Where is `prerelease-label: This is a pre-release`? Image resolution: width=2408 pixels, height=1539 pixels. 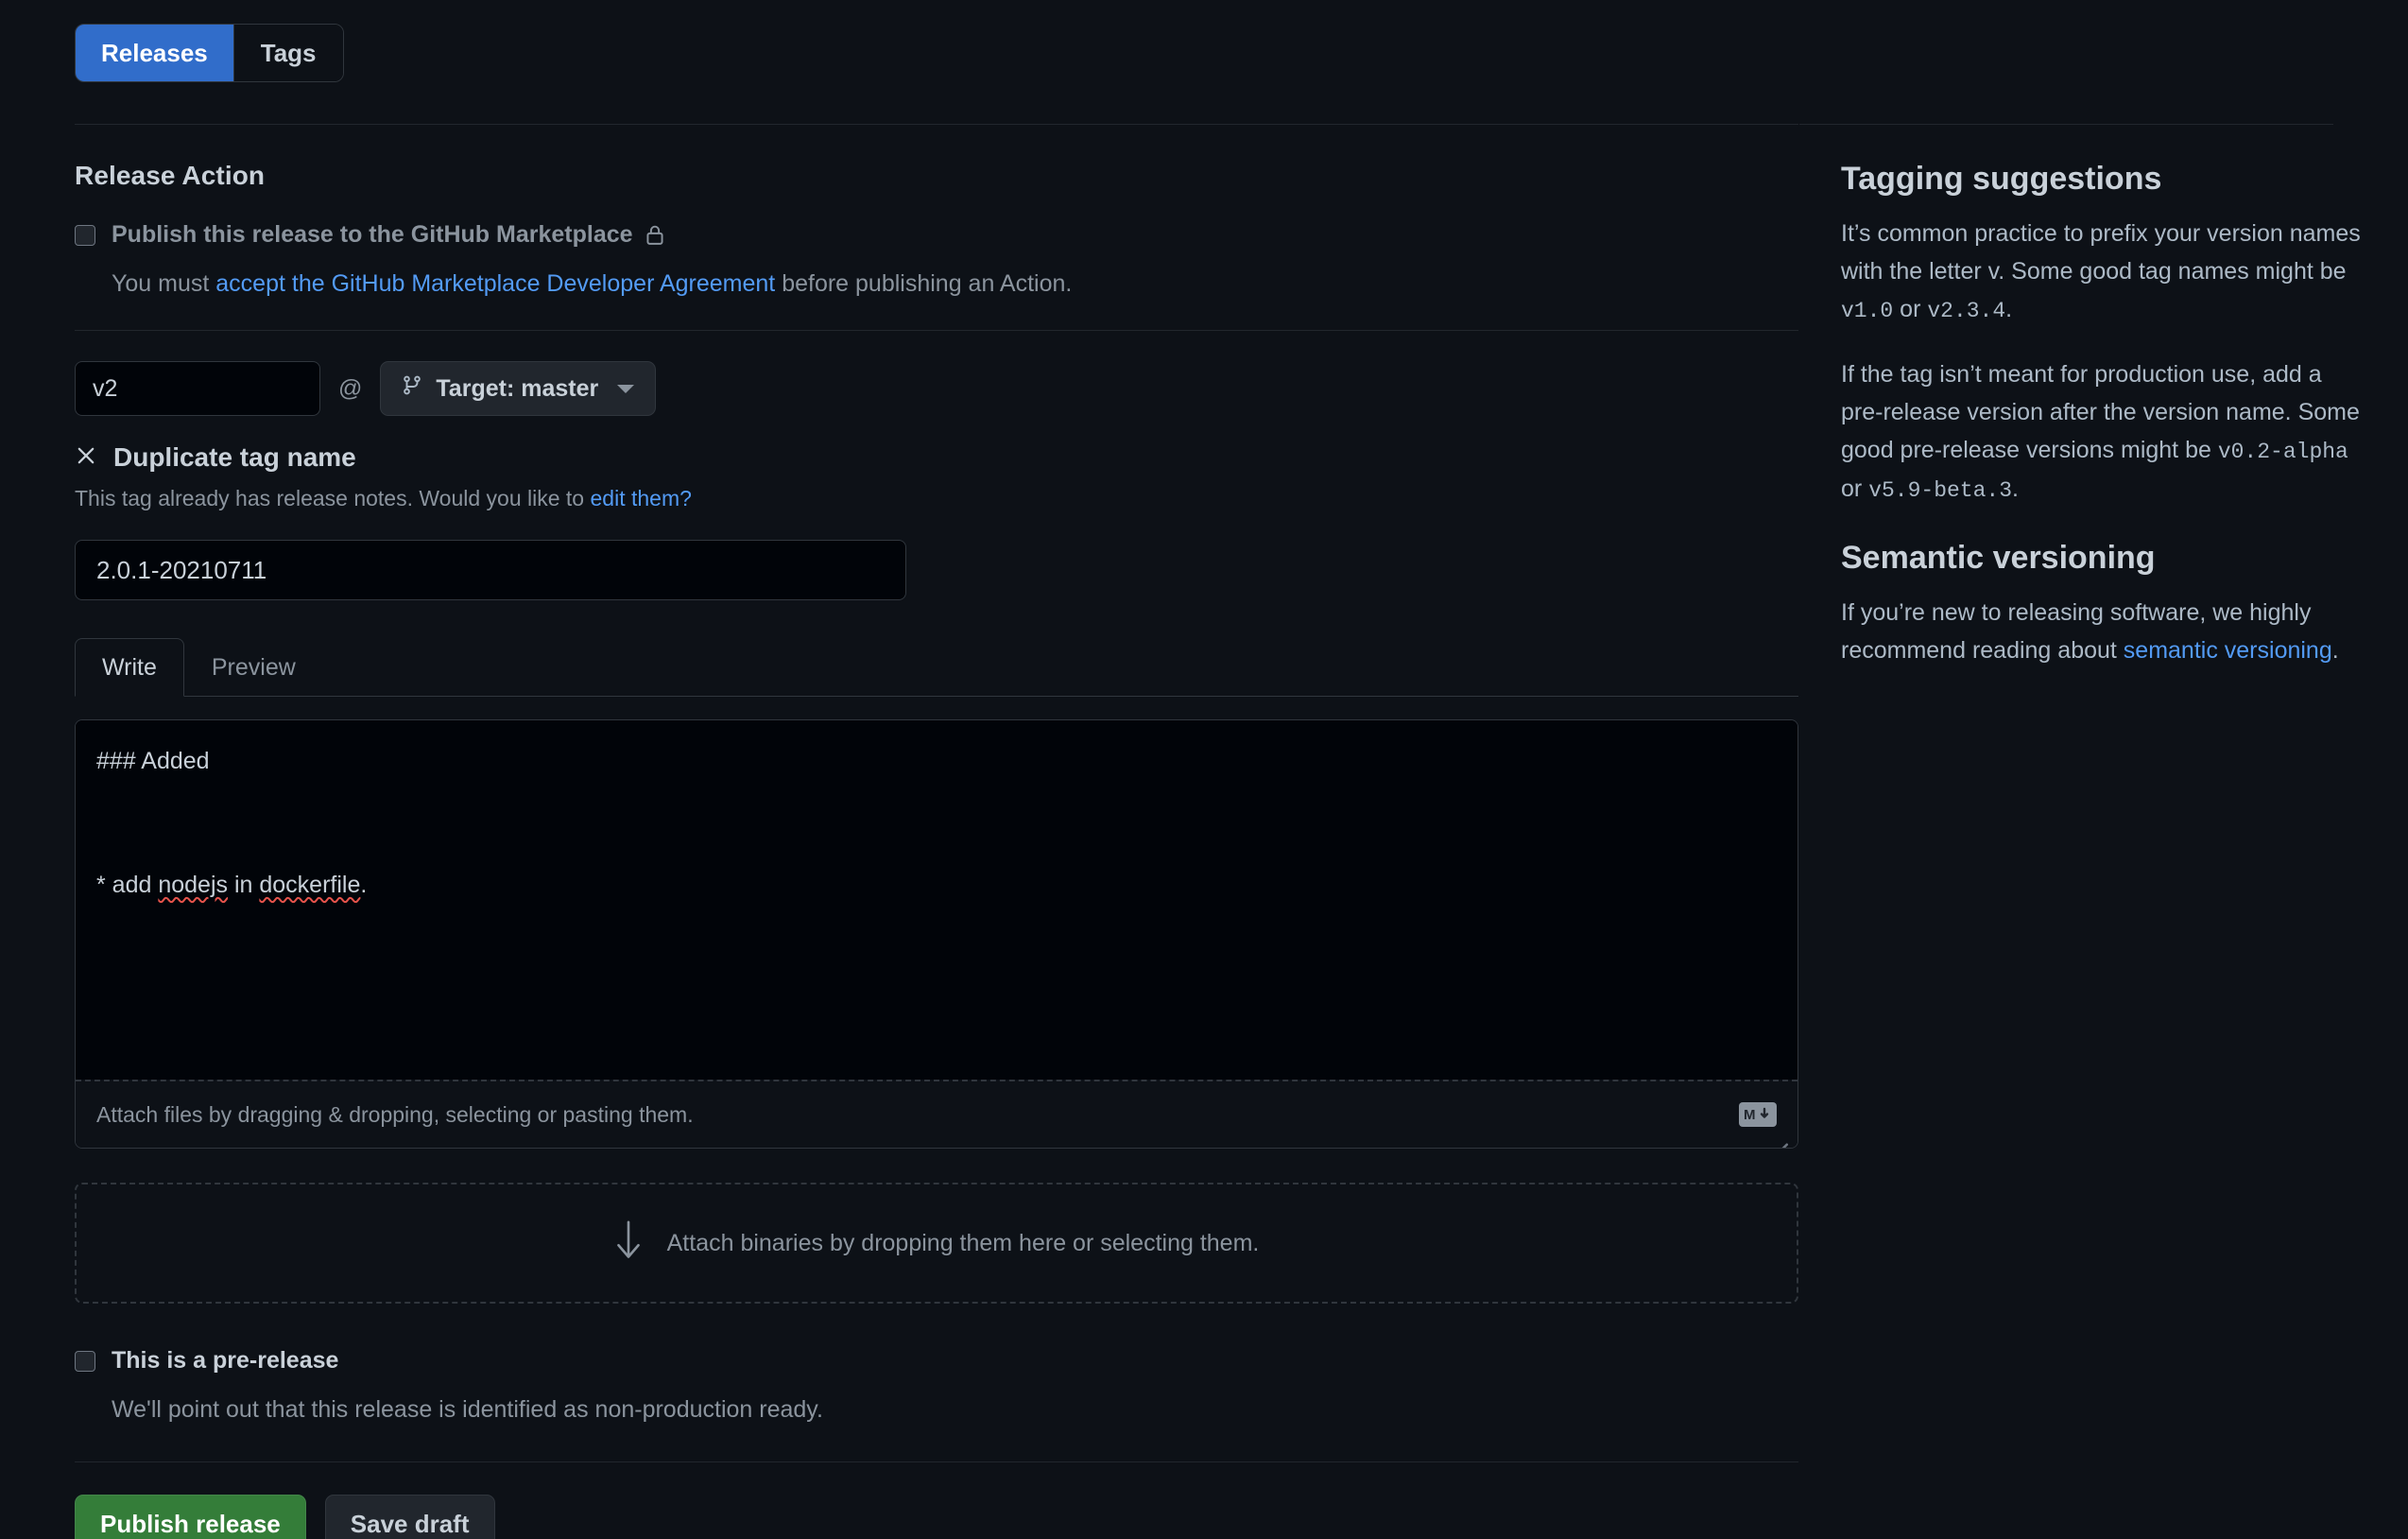
prerelease-label: This is a pre-release is located at coordinates (468, 1361).